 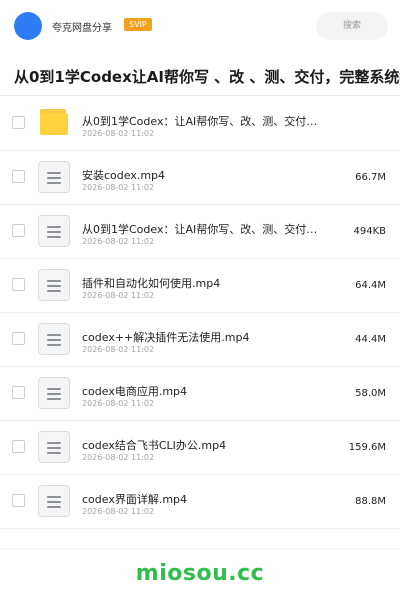 I want to click on file-name: codex结合飞书CLI办公.mp4, so click(x=154, y=445).